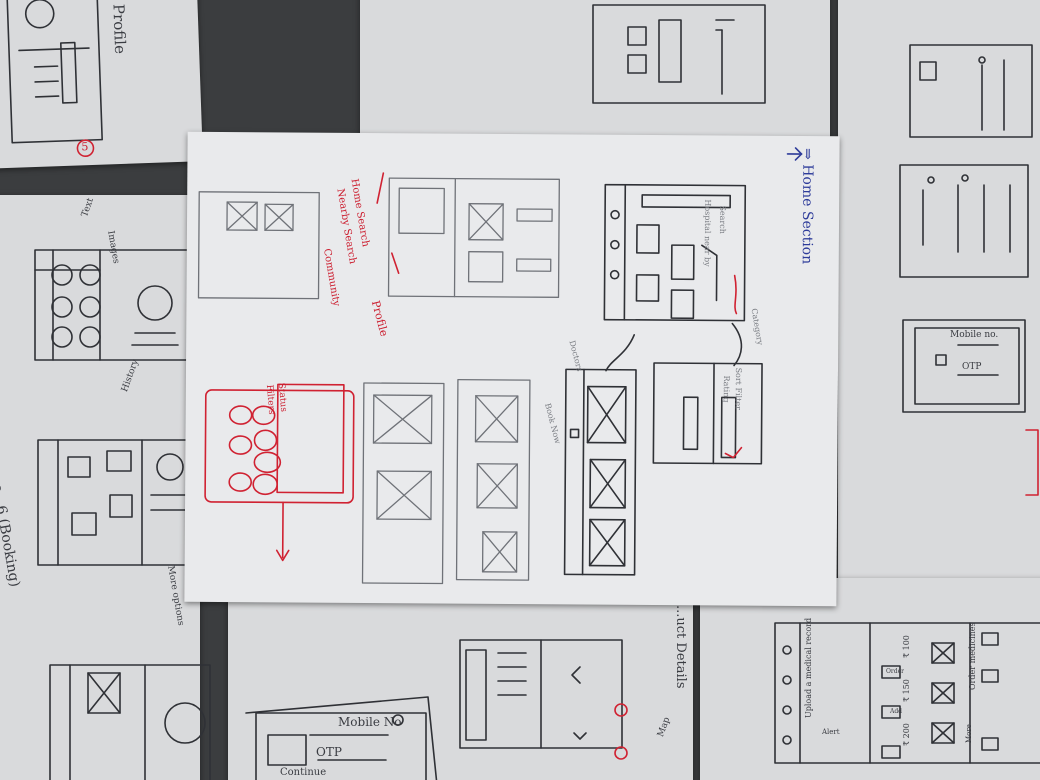 Image resolution: width=1040 pixels, height=780 pixels. What do you see at coordinates (707, 233) in the screenshot?
I see `hospital-nearby-label: Hospital near by` at bounding box center [707, 233].